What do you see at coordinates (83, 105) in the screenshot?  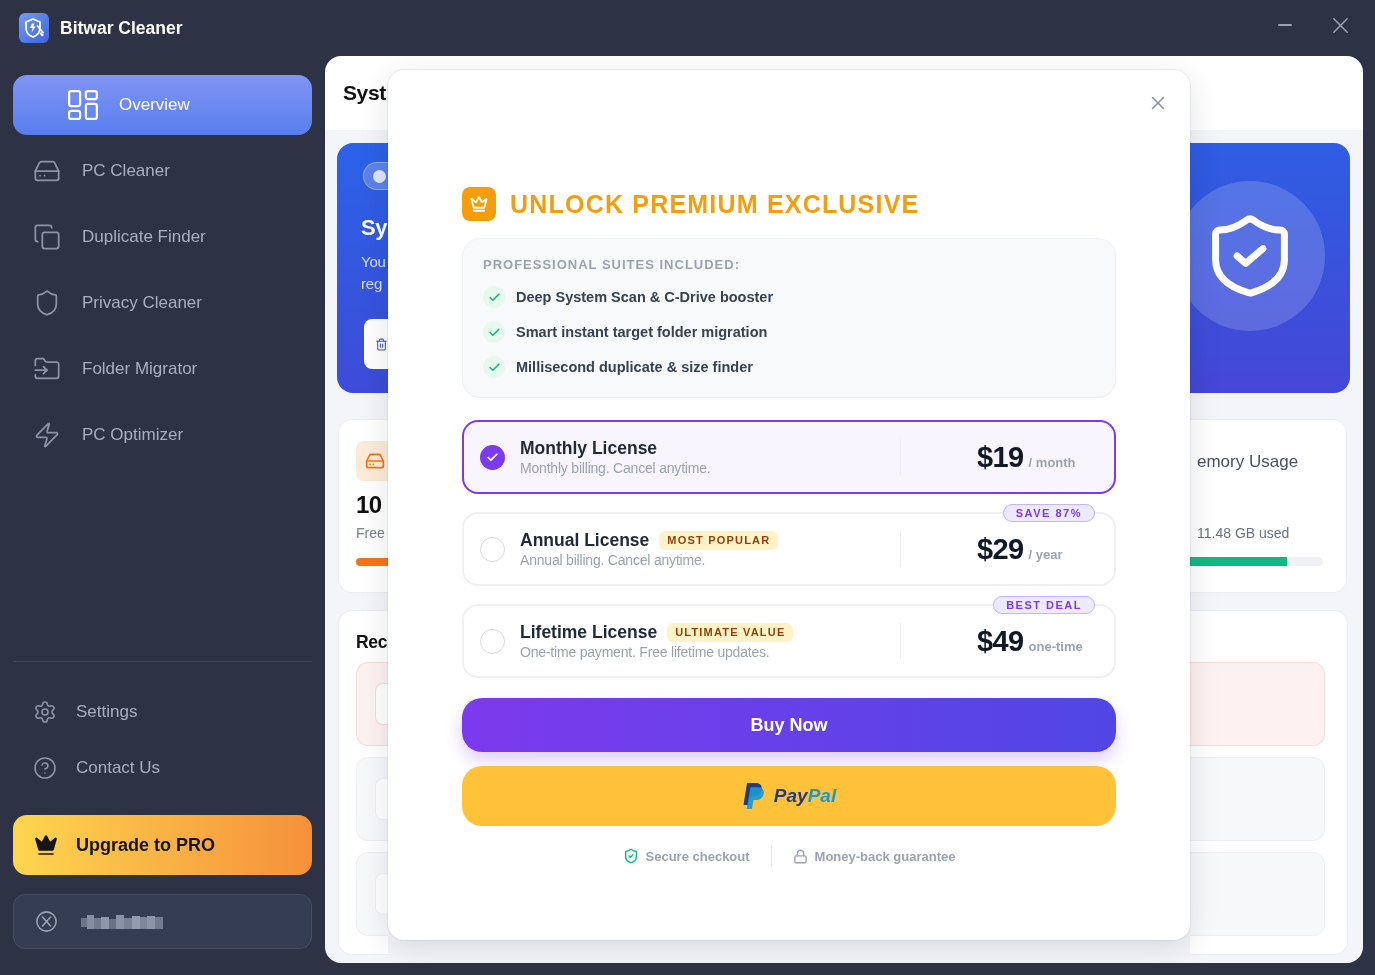 I see `dashboard-grid-icon` at bounding box center [83, 105].